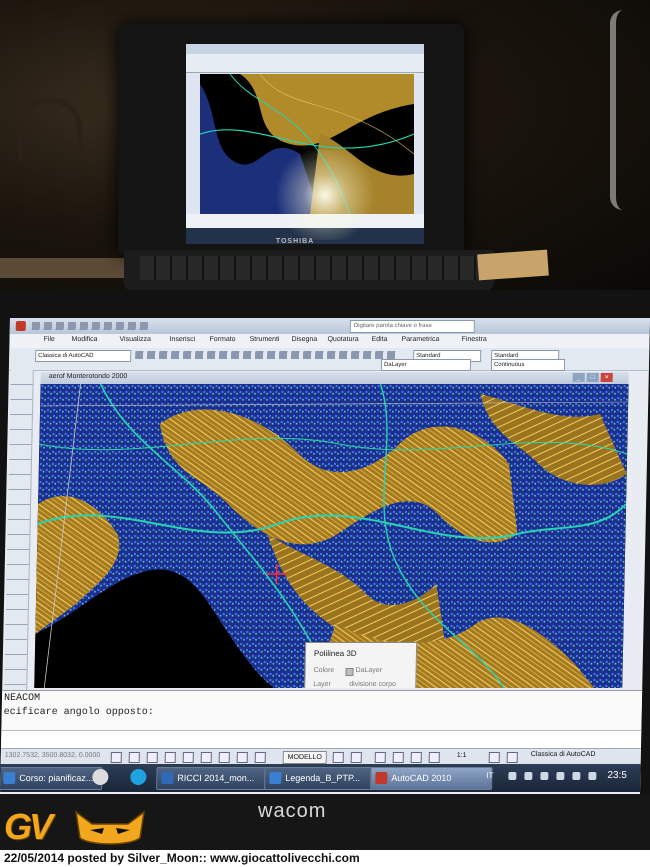  What do you see at coordinates (20, 326) in the screenshot?
I see `autocad-app-icon` at bounding box center [20, 326].